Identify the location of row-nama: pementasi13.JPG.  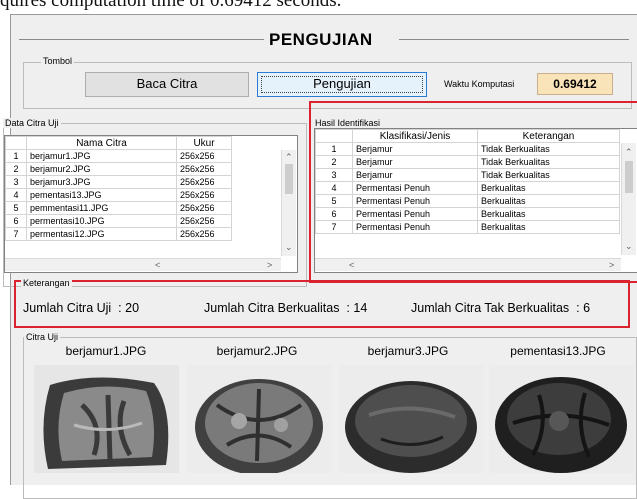
(101, 195).